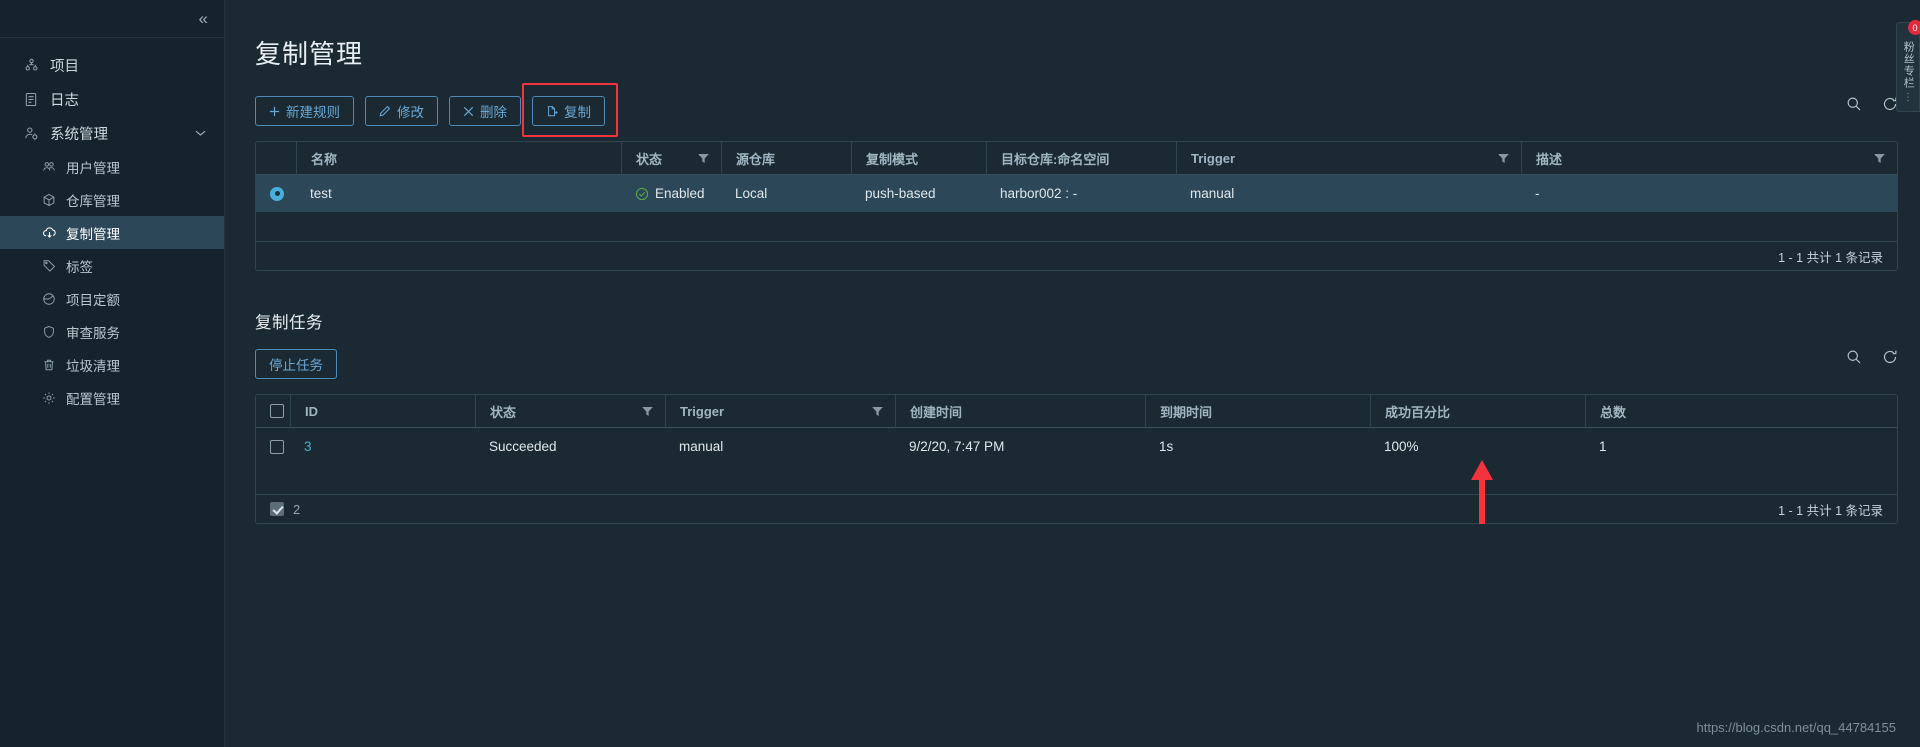 This screenshot has height=747, width=1920. Describe the element at coordinates (112, 265) in the screenshot. I see `sidebar-item-labels: 标签` at that location.